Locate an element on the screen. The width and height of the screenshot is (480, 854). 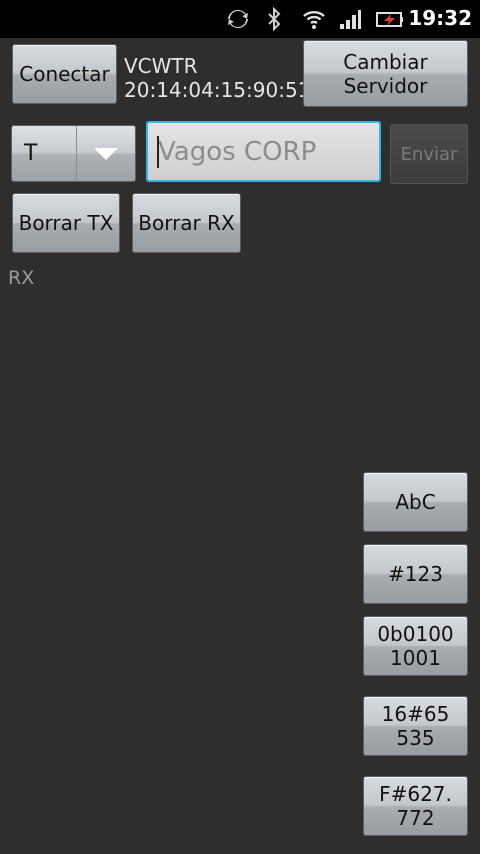
format-text-button: AbC is located at coordinates (415, 502).